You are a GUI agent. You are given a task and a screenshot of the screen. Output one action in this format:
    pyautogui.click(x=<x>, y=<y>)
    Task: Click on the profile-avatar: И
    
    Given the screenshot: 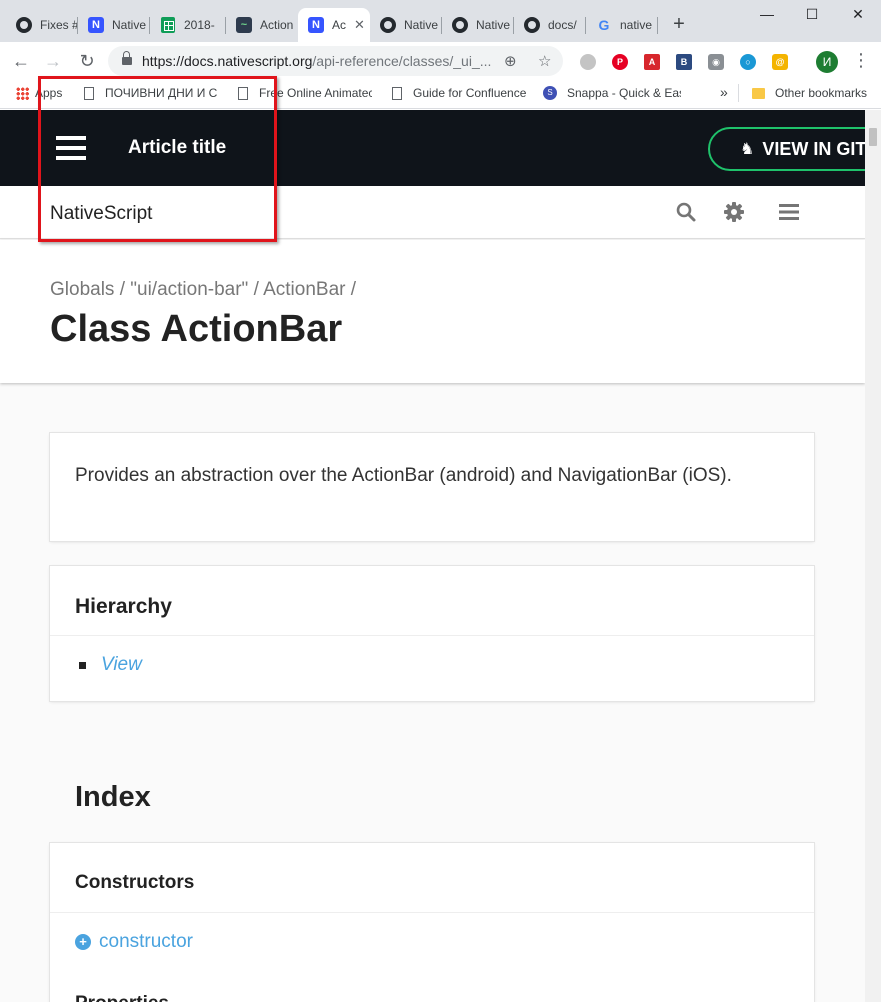 What is the action you would take?
    pyautogui.click(x=827, y=62)
    